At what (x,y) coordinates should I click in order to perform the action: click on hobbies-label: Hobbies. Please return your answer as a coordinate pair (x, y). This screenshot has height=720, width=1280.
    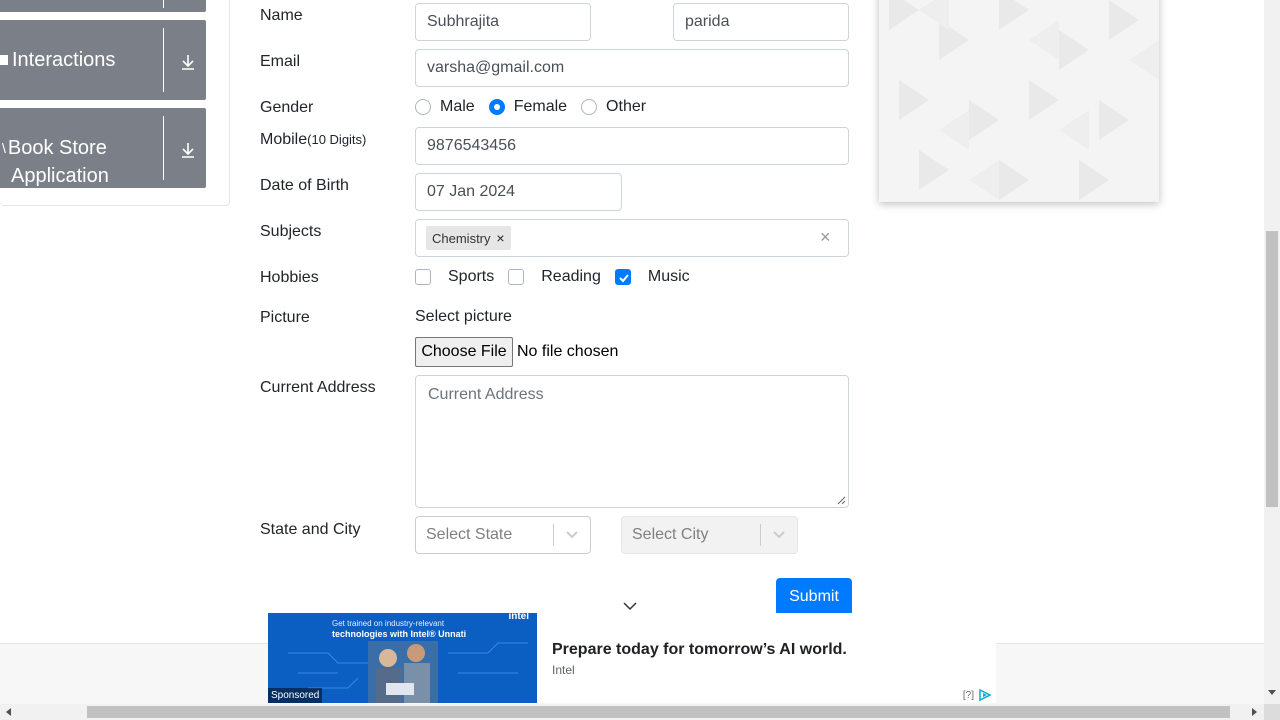
    Looking at the image, I should click on (289, 277).